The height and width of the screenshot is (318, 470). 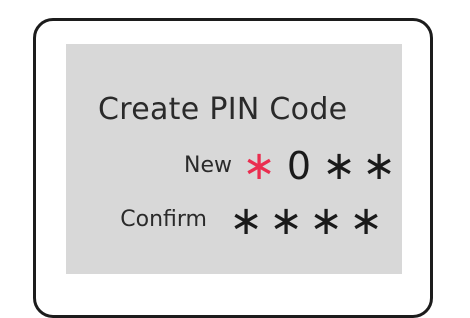 I want to click on new-pin-field: ∗ 0 ∗ ∗, so click(x=319, y=166).